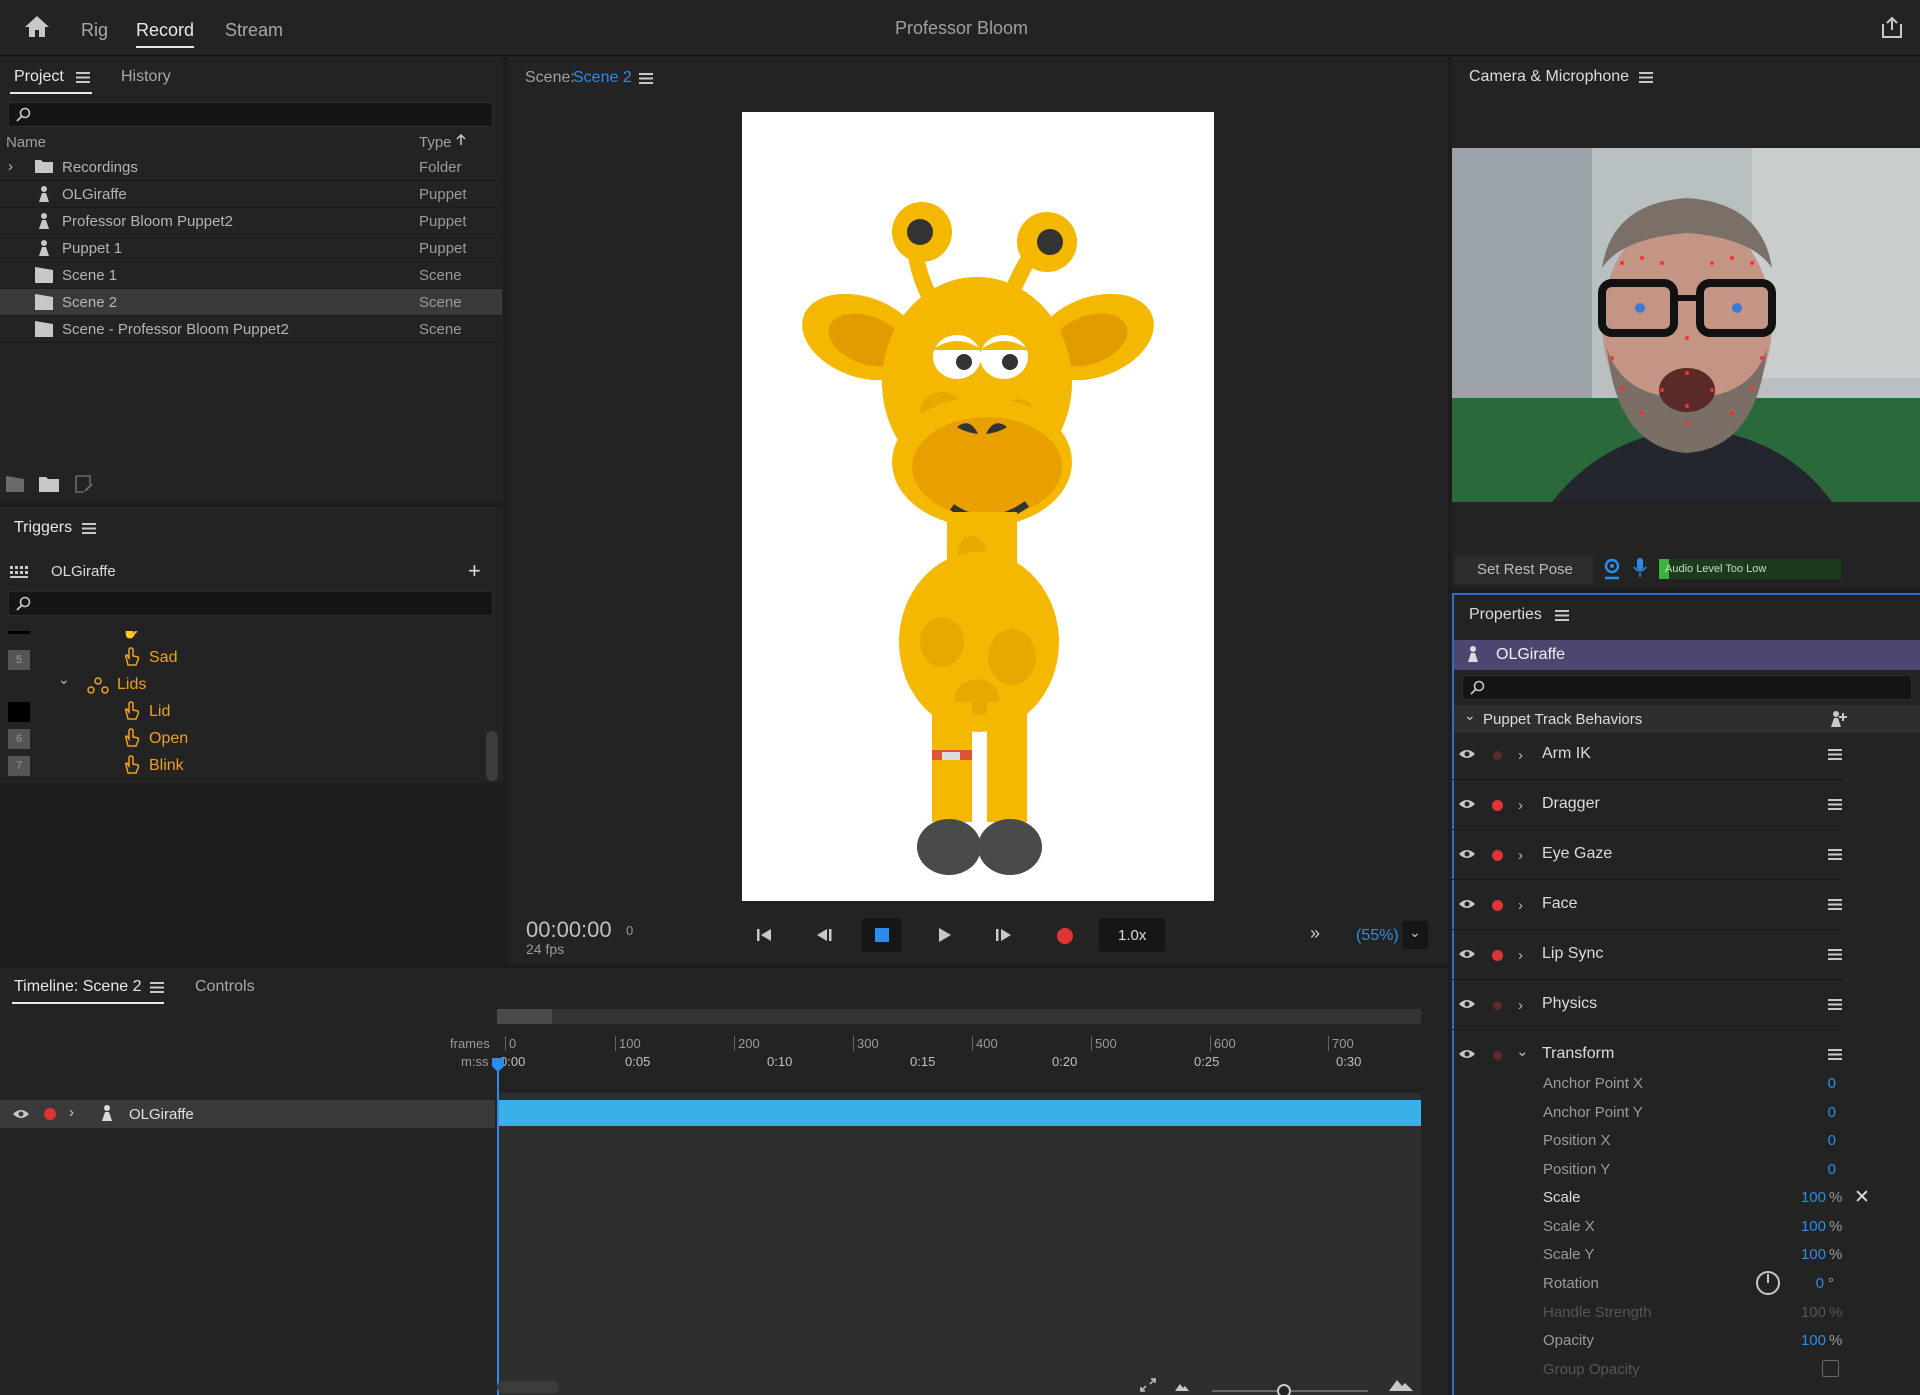 This screenshot has width=1920, height=1395. I want to click on zoom-out-mountain-icon, so click(1182, 1386).